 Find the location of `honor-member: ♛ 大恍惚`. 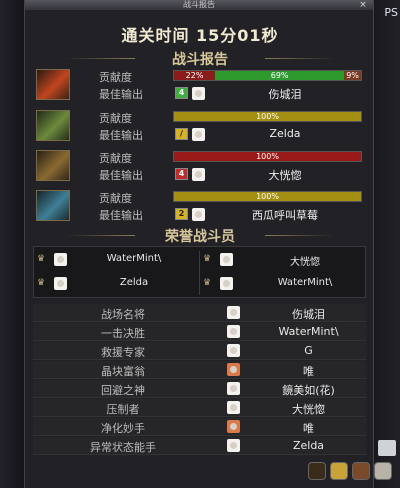

honor-member: ♛ 大恍惚 is located at coordinates (282, 260).